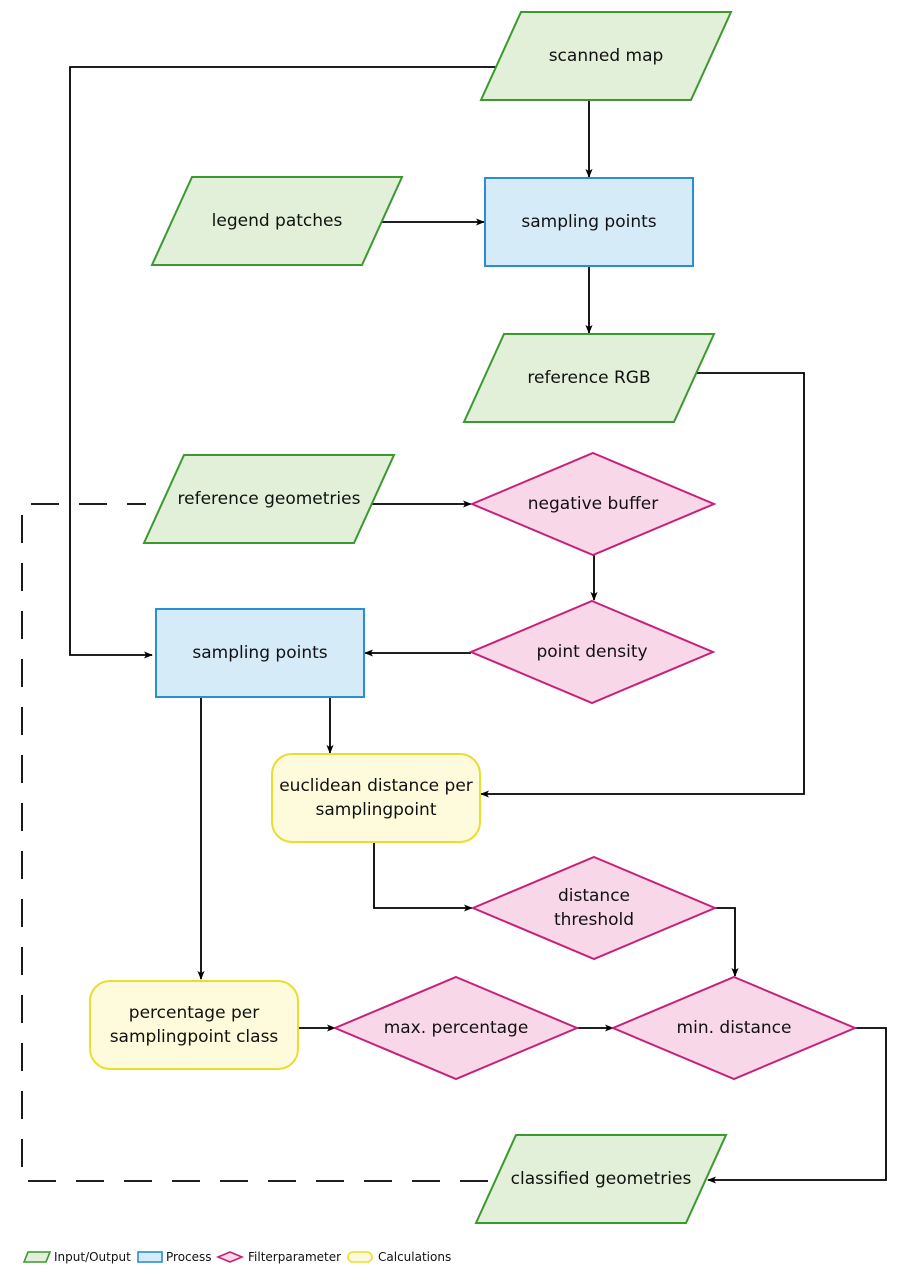  I want to click on node-reference-rgb: reference RGB, so click(589, 378).